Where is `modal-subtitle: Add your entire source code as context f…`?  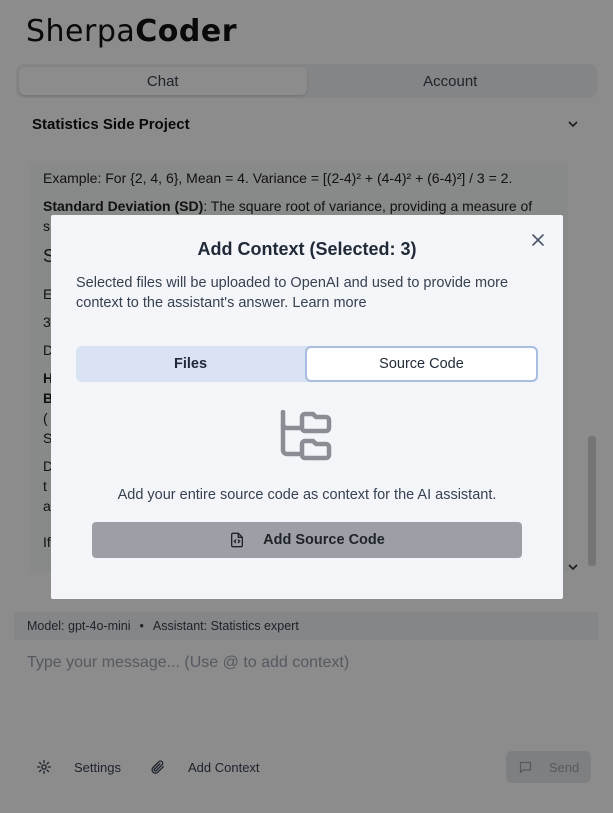 modal-subtitle: Add your entire source code as context f… is located at coordinates (307, 495).